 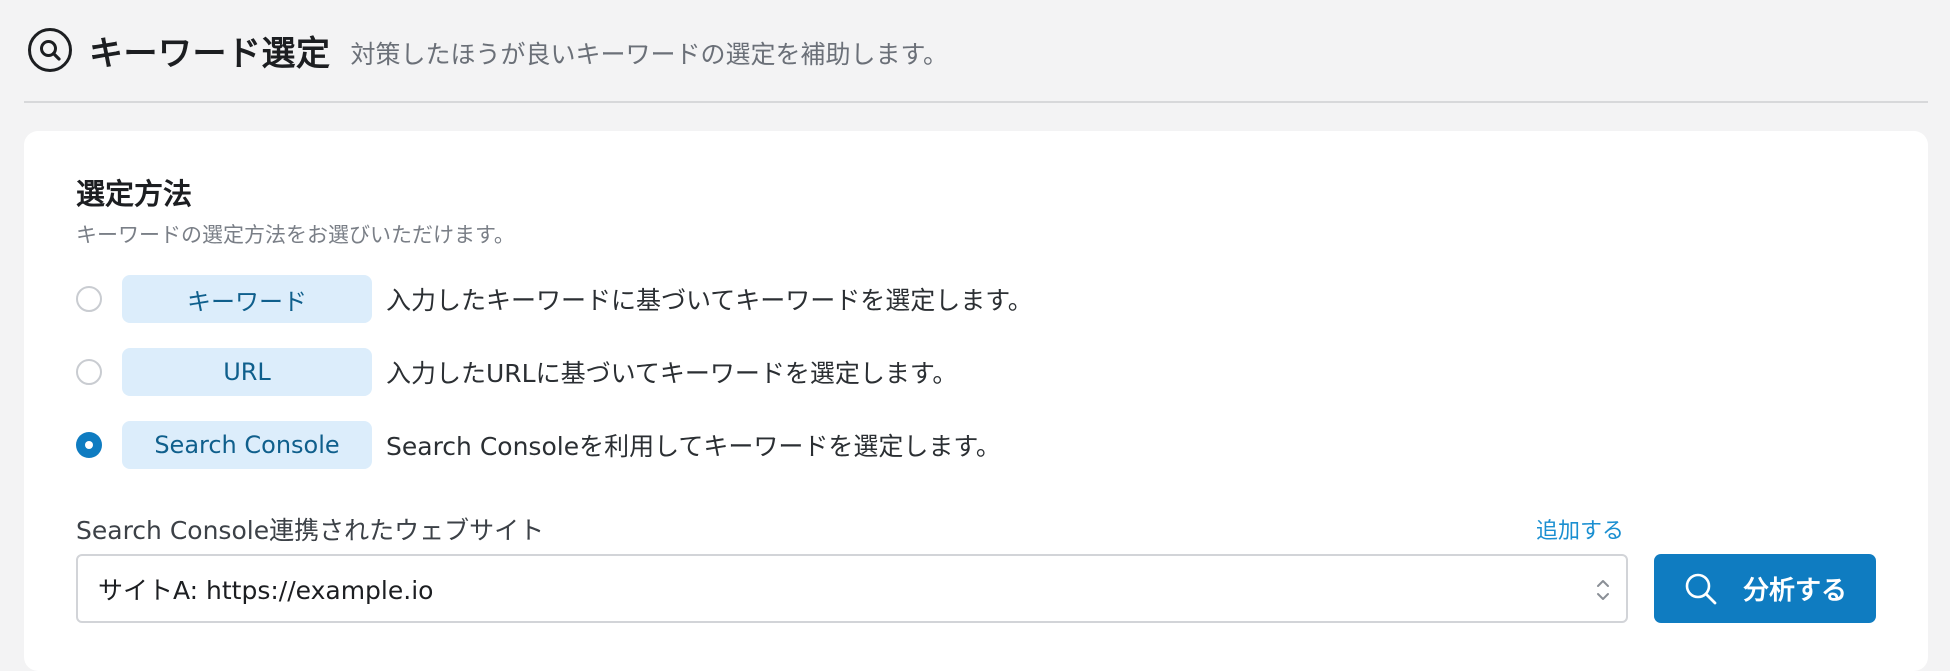 I want to click on method-option-url: URL 入力したURLに基づいてキーワードを選定します。, so click(x=516, y=372).